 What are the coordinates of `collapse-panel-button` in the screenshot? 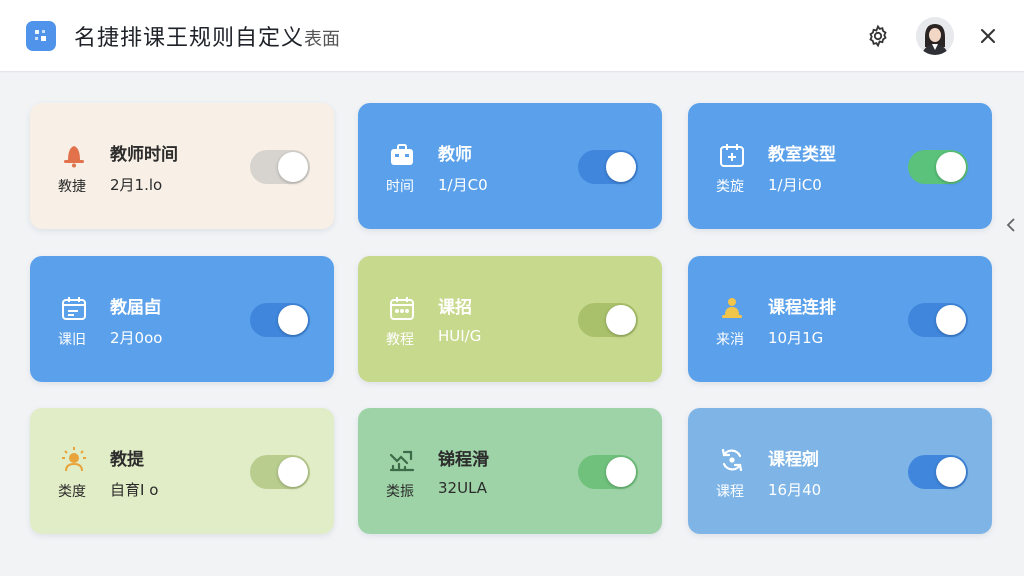 It's located at (1011, 225).